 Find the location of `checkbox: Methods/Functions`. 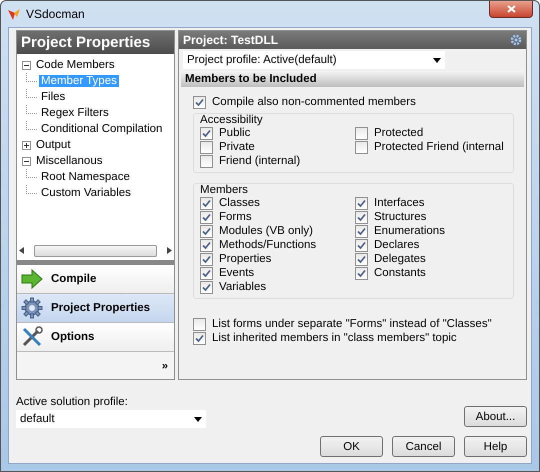

checkbox: Methods/Functions is located at coordinates (277, 245).